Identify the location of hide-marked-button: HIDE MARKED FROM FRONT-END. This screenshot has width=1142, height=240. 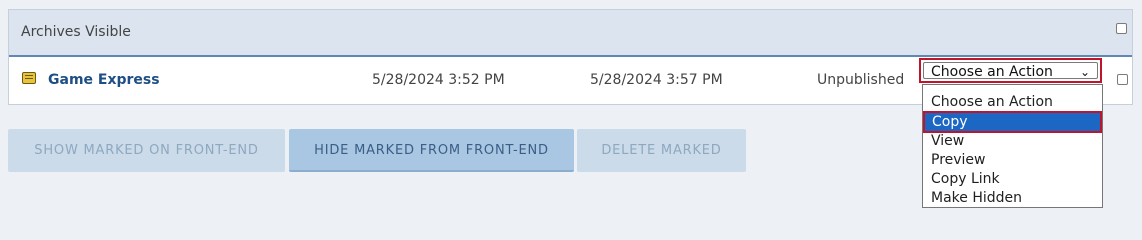
(431, 150).